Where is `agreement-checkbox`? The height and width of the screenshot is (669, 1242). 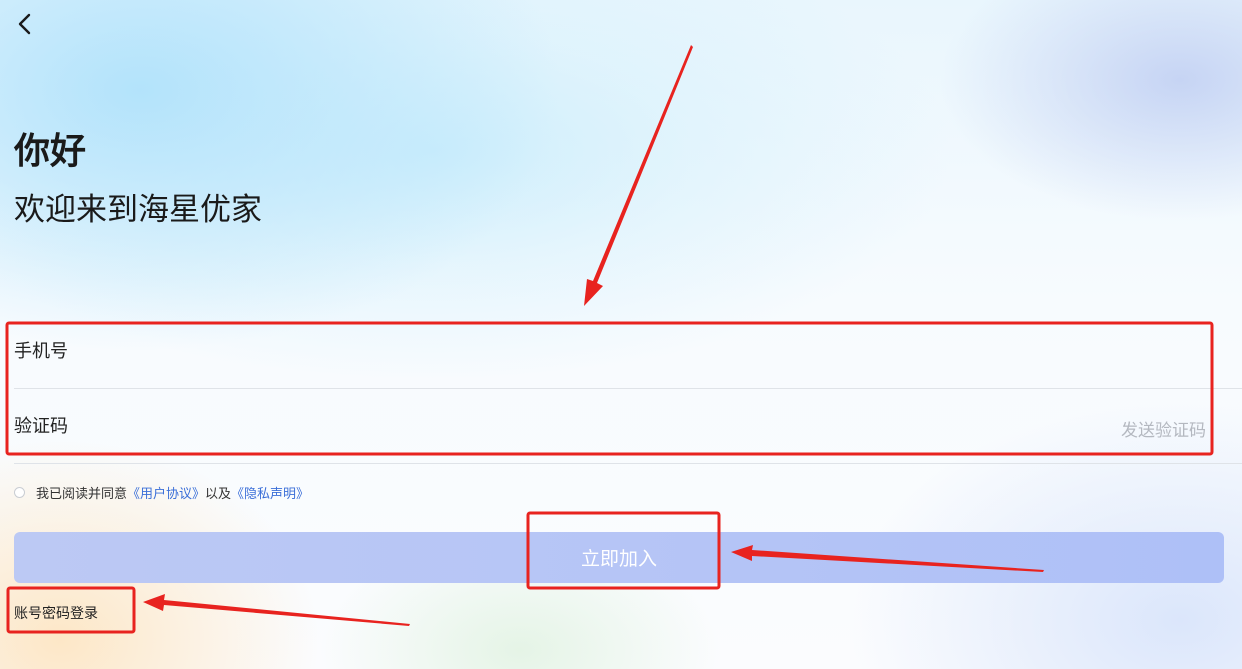
agreement-checkbox is located at coordinates (19, 492).